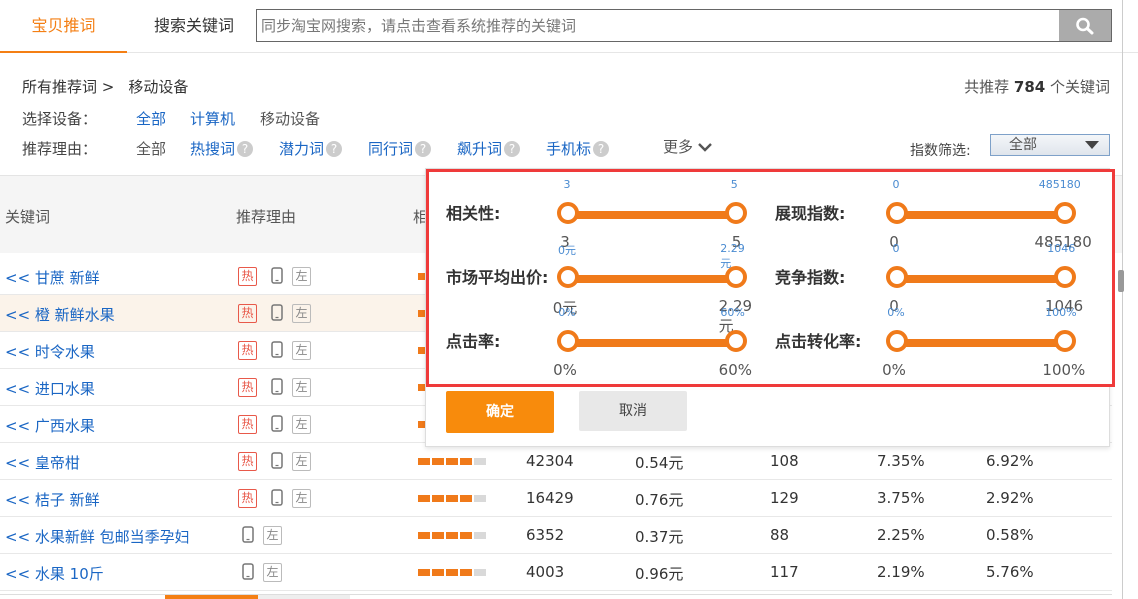  Describe the element at coordinates (657, 25) in the screenshot. I see `search-input` at that location.